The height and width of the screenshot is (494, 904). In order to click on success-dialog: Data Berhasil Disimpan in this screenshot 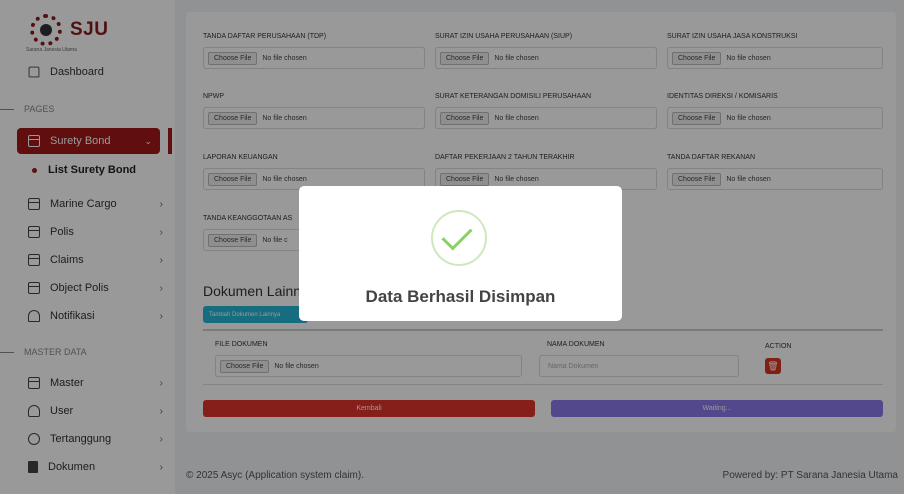, I will do `click(460, 253)`.